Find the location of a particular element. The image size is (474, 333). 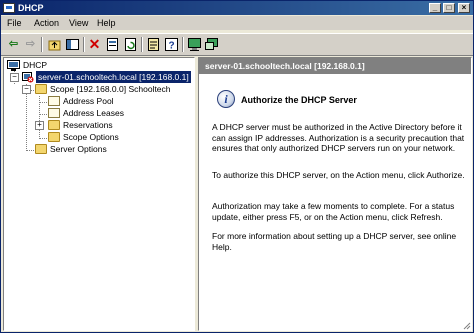

dhcp-root-icon is located at coordinates (13, 65).